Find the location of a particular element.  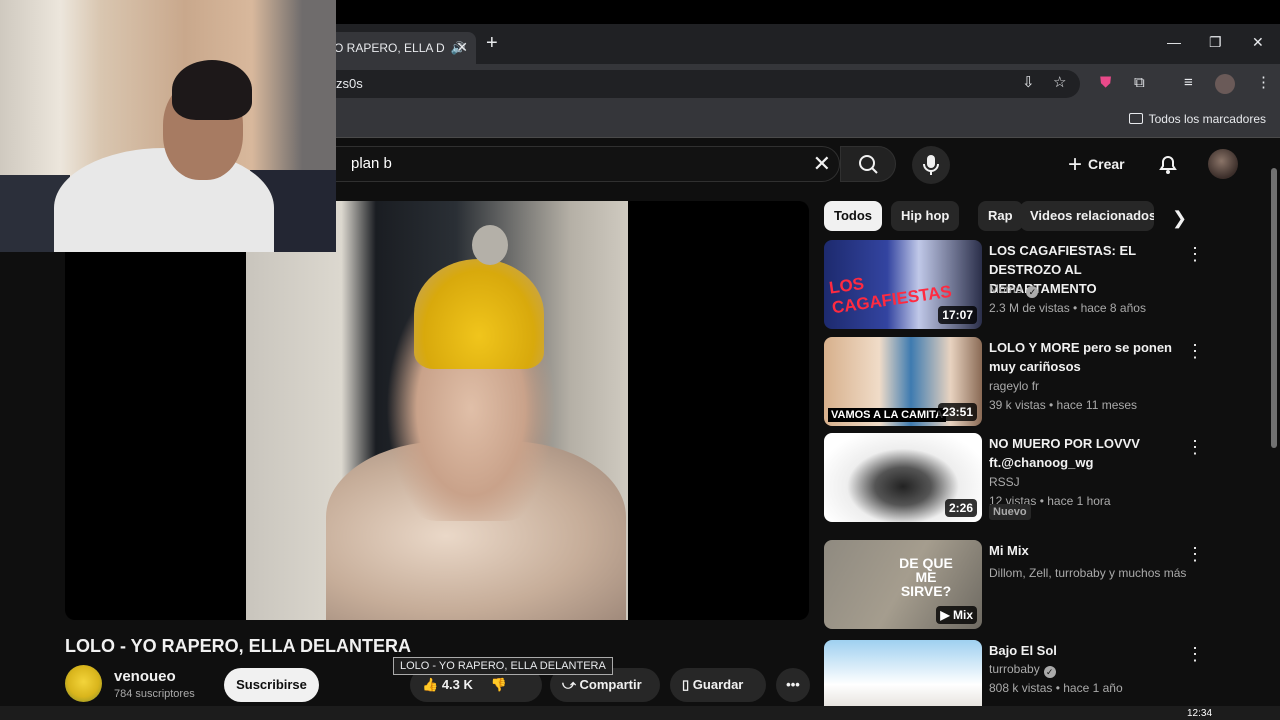

recommendation-title: Bajo El Sol is located at coordinates (1089, 650).